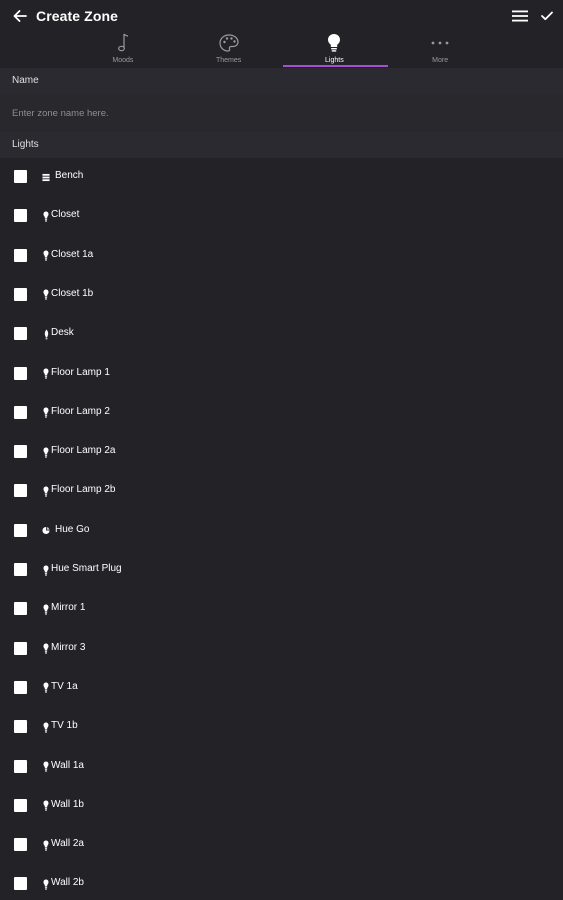 The width and height of the screenshot is (563, 900). I want to click on tab-label: Themes, so click(228, 60).